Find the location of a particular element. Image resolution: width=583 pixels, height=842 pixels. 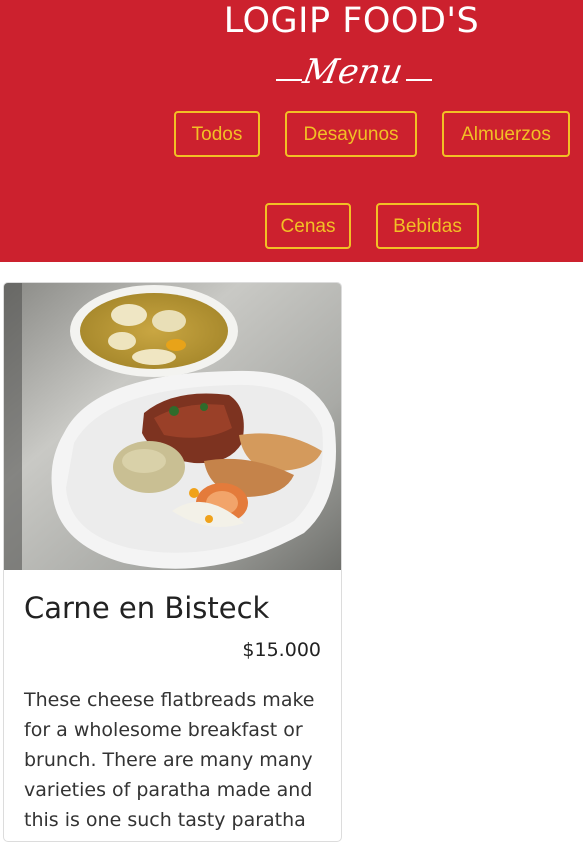

menu-script-logo: Menu is located at coordinates (353, 72).